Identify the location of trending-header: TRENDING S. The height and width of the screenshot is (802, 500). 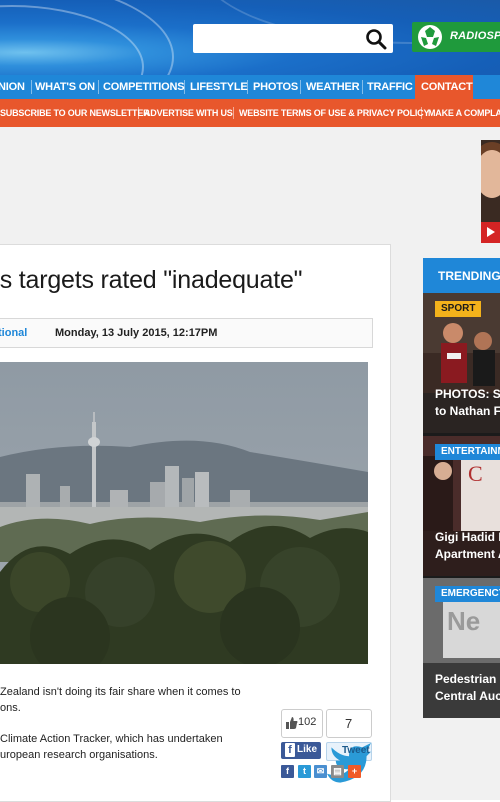
(461, 275).